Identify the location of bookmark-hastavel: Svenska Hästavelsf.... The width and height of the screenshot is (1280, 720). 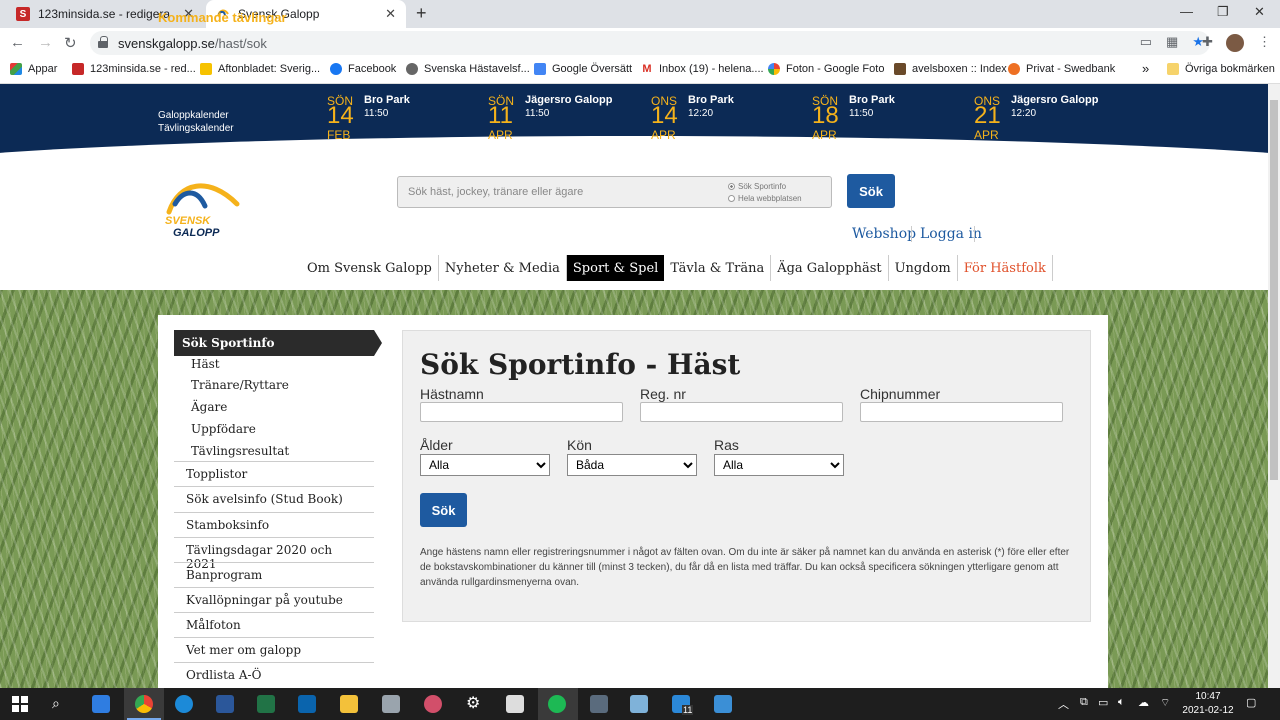
(468, 69).